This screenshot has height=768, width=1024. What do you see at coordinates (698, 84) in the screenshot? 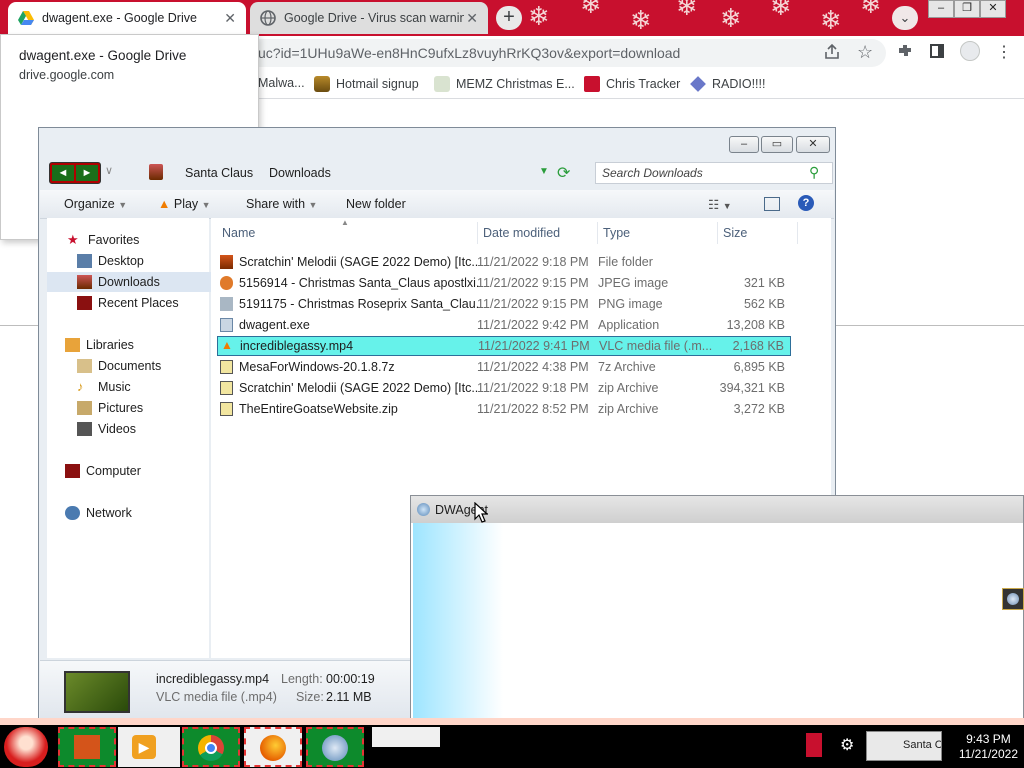
I see `radio-icon` at bounding box center [698, 84].